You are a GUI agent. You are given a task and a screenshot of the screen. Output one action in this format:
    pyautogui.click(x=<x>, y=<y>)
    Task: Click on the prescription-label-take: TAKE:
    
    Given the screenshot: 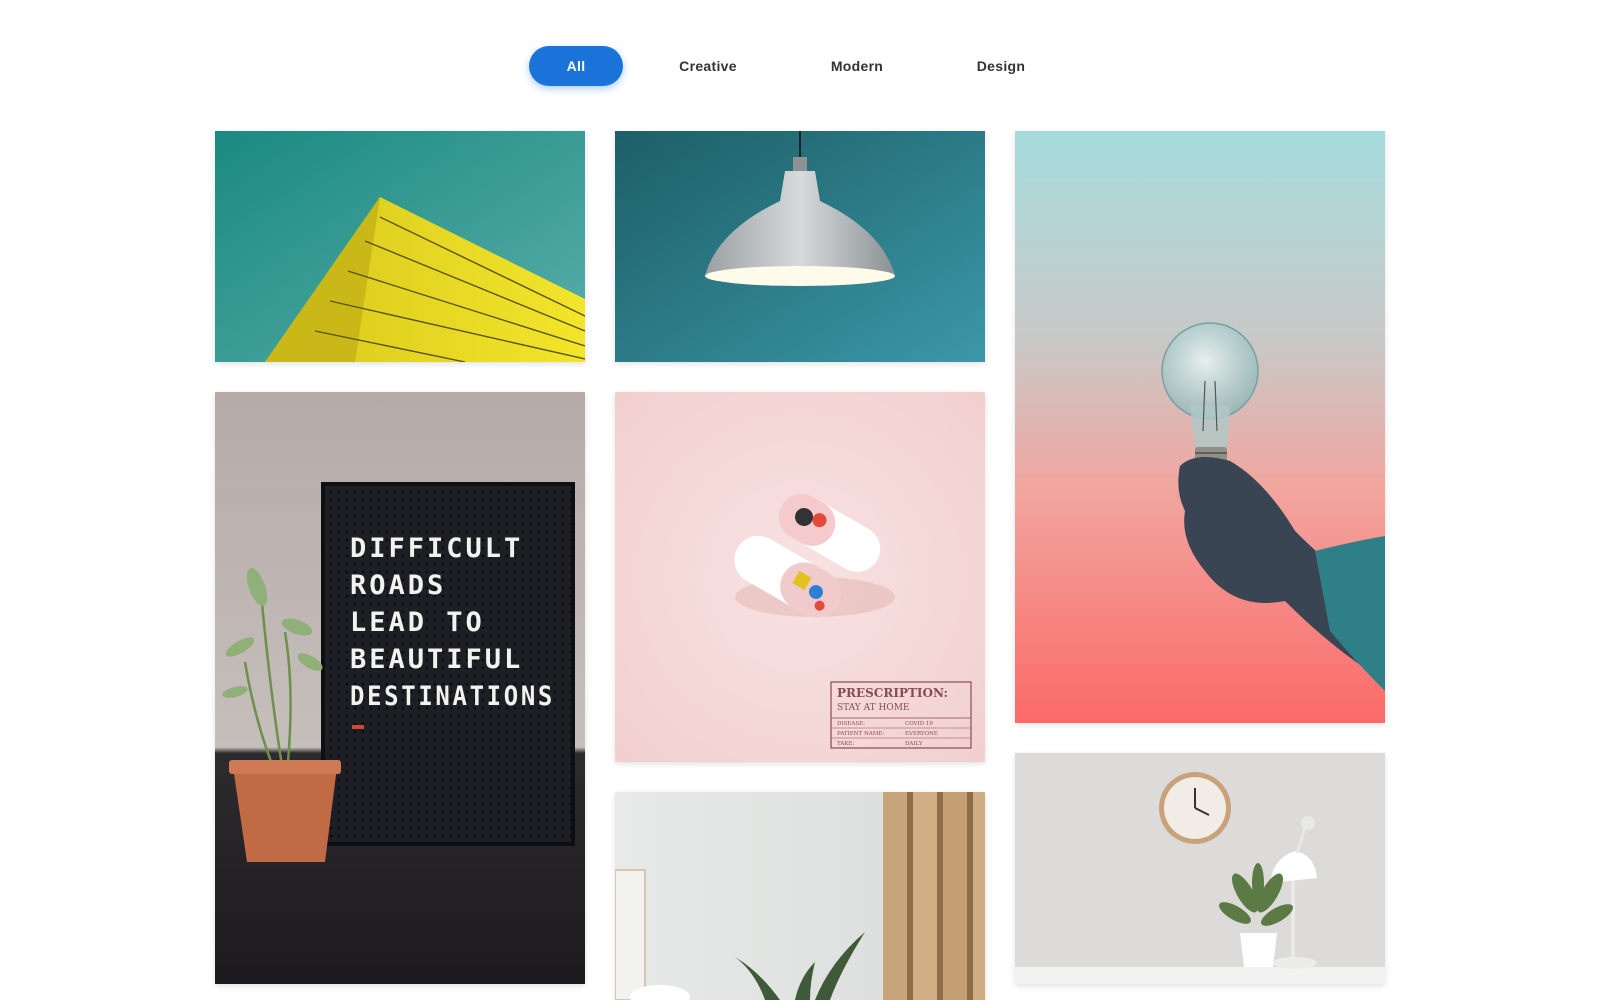 What is the action you would take?
    pyautogui.click(x=845, y=744)
    